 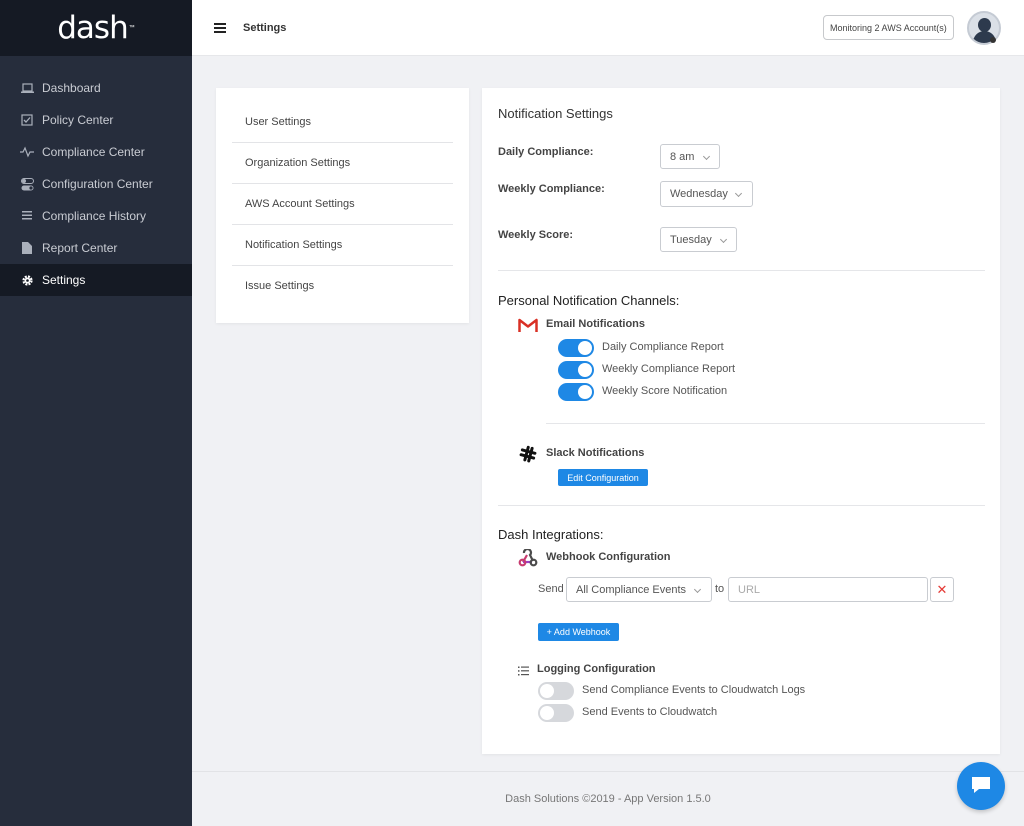 I want to click on sidebar-item-dashboard: Dashboard, so click(x=96, y=88).